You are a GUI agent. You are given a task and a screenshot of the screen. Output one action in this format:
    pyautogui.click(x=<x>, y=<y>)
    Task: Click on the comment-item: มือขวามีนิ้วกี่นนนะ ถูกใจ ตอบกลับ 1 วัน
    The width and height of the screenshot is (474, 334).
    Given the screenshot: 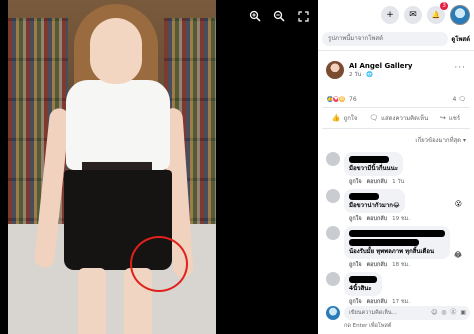 What is the action you would take?
    pyautogui.click(x=396, y=167)
    